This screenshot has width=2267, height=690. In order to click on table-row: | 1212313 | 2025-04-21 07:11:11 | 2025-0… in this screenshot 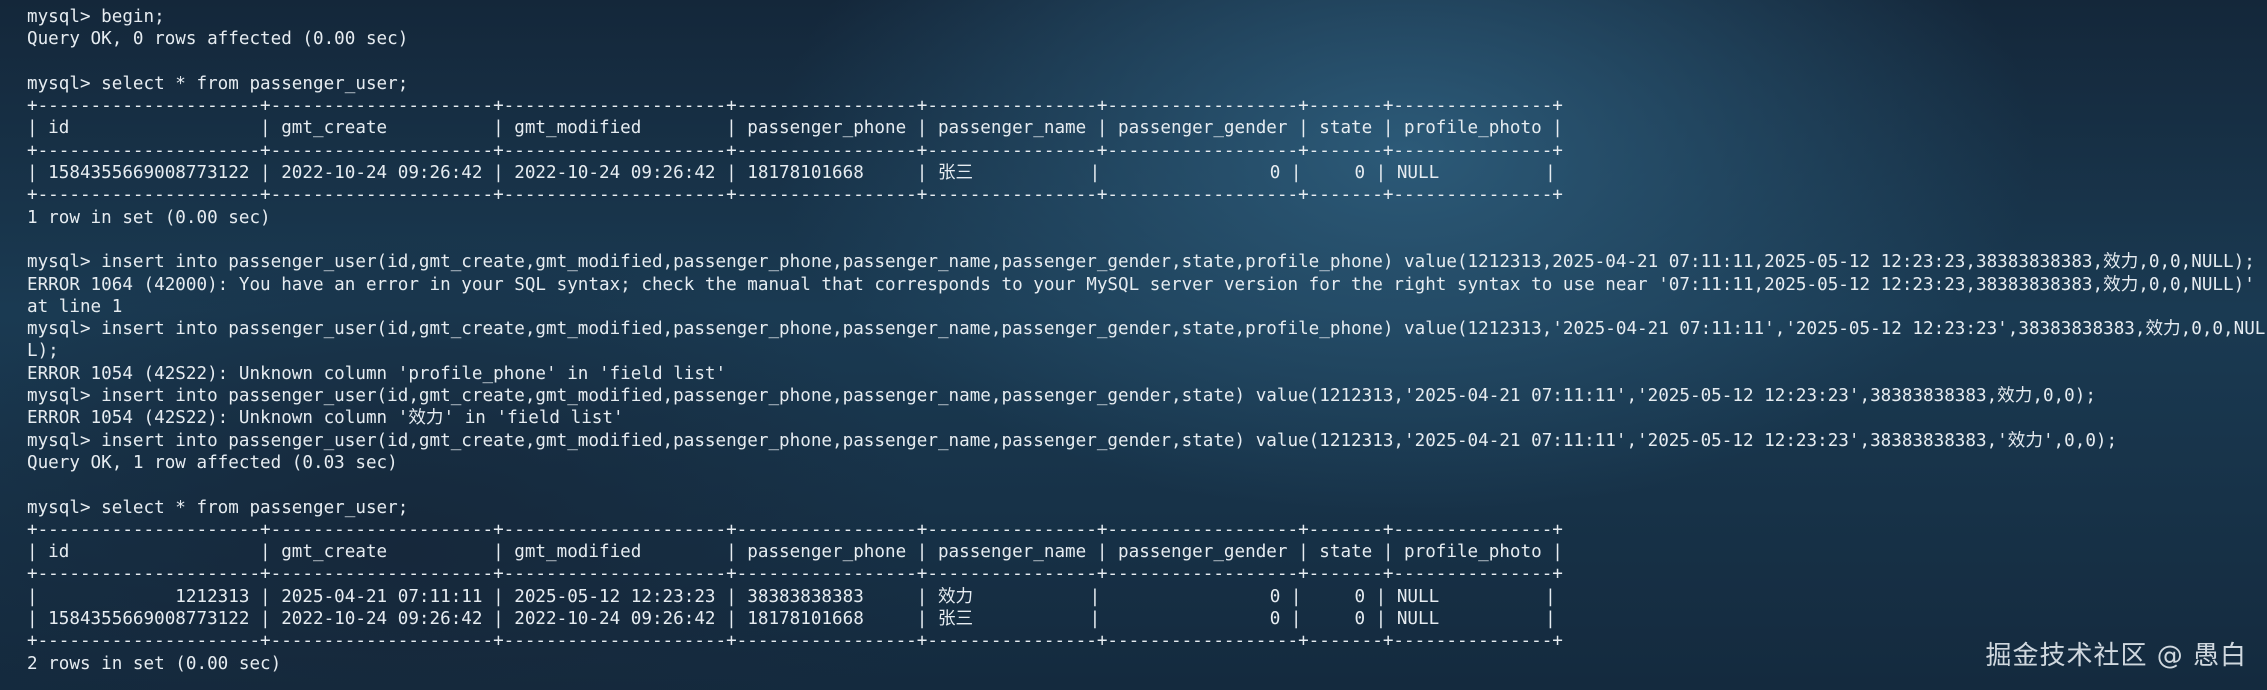, I will do `click(791, 596)`.